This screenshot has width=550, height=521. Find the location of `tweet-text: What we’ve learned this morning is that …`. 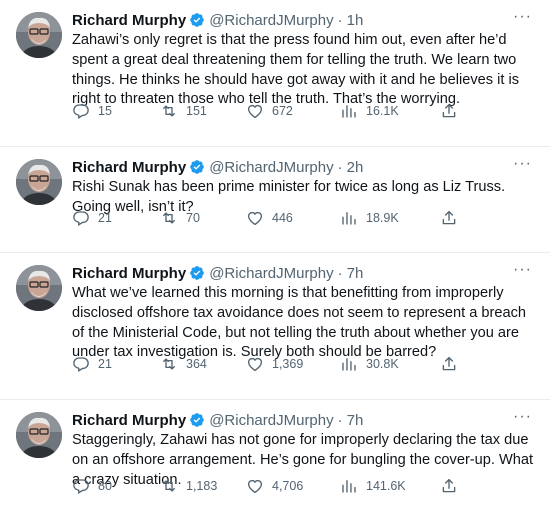

tweet-text: What we’ve learned this morning is that … is located at coordinates (299, 323).